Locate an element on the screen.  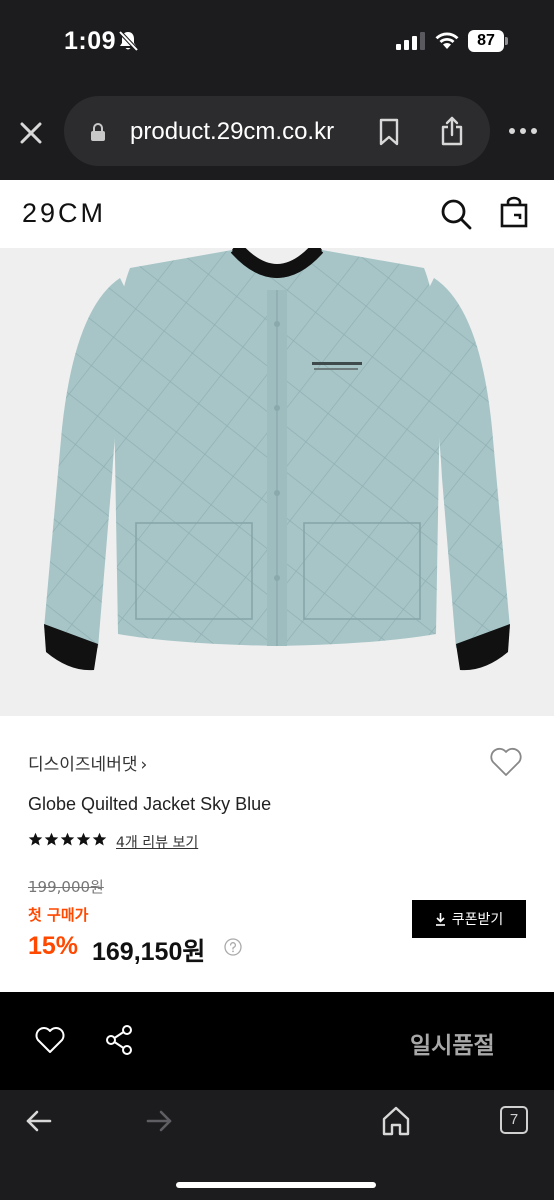
forward-arrow-icon is located at coordinates (159, 1121).